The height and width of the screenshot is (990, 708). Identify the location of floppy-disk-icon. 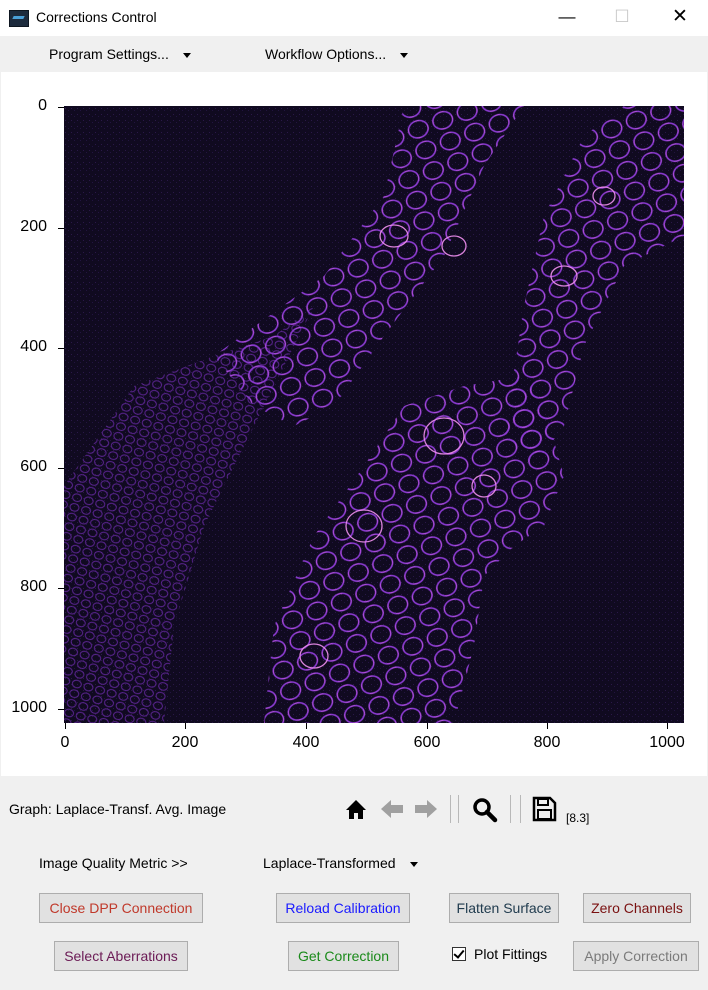
(544, 809).